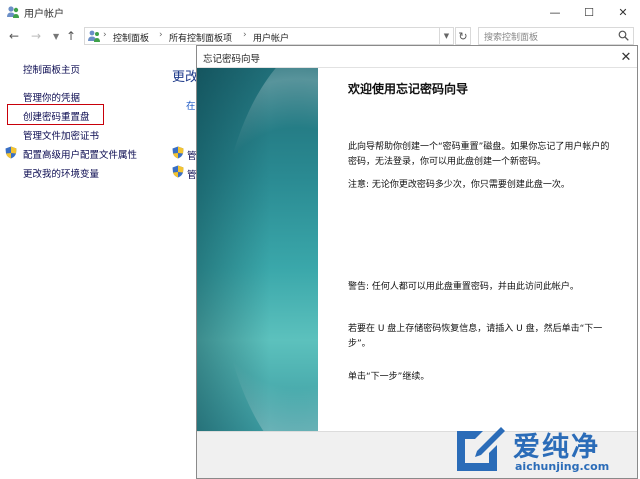 This screenshot has height=479, width=640. What do you see at coordinates (51, 69) in the screenshot?
I see `sidebar-link-control-panel-home: 控制面板主页` at bounding box center [51, 69].